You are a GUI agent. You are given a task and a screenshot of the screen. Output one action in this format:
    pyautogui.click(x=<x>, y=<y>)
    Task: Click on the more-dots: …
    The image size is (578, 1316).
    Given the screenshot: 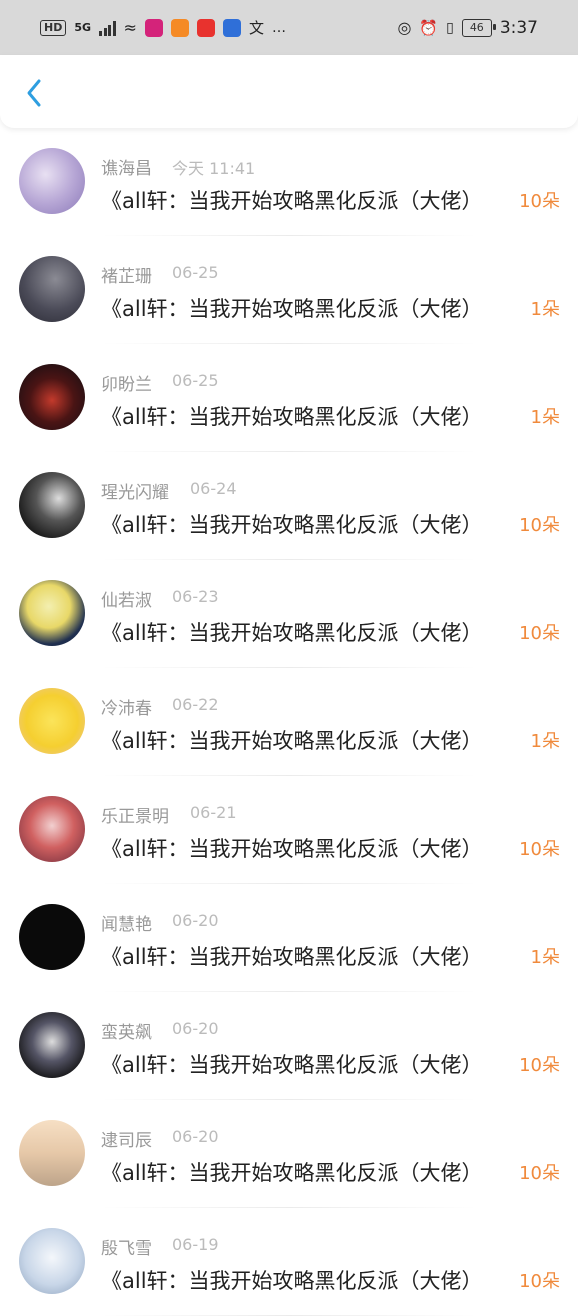 What is the action you would take?
    pyautogui.click(x=278, y=27)
    